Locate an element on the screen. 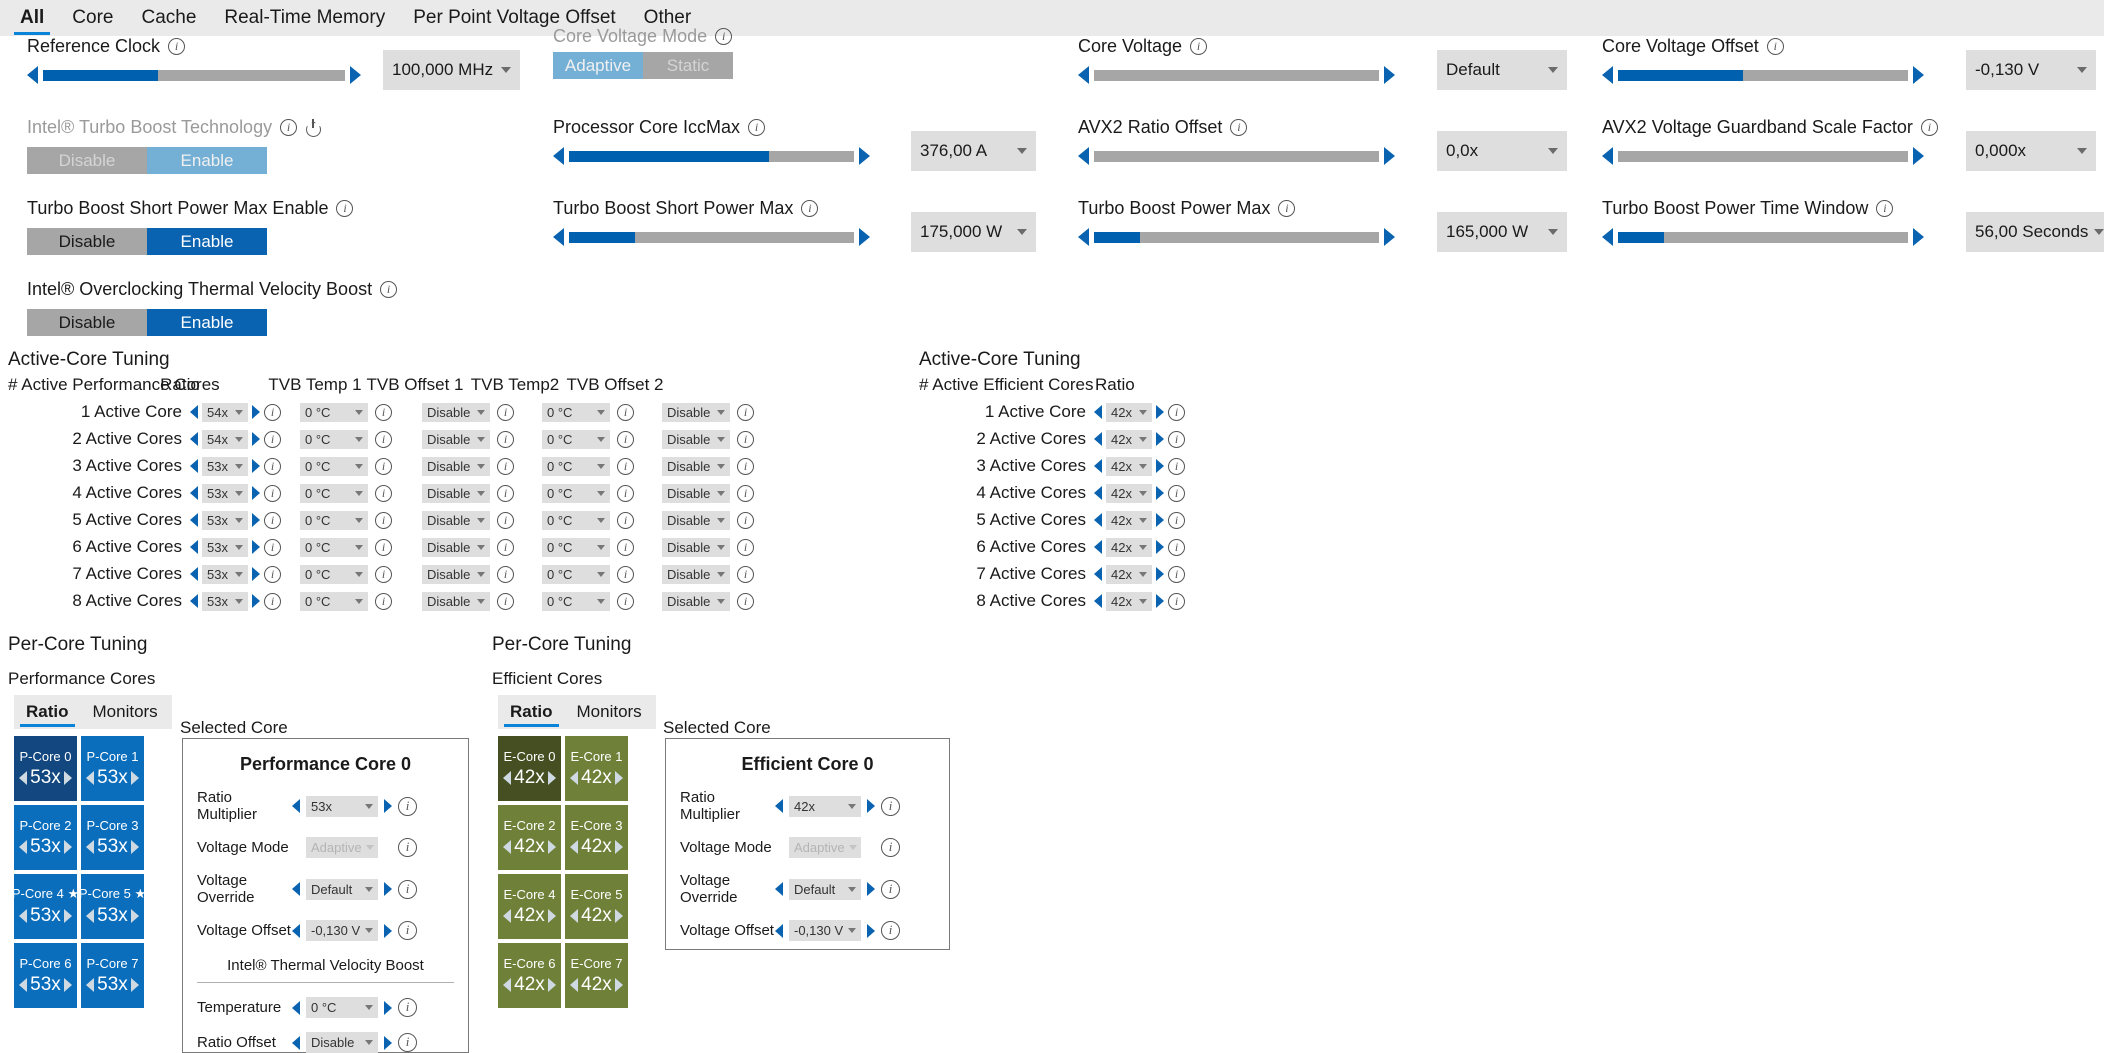  oc-thermal-velocity-boost-toggle: Disable Enable is located at coordinates (147, 322).